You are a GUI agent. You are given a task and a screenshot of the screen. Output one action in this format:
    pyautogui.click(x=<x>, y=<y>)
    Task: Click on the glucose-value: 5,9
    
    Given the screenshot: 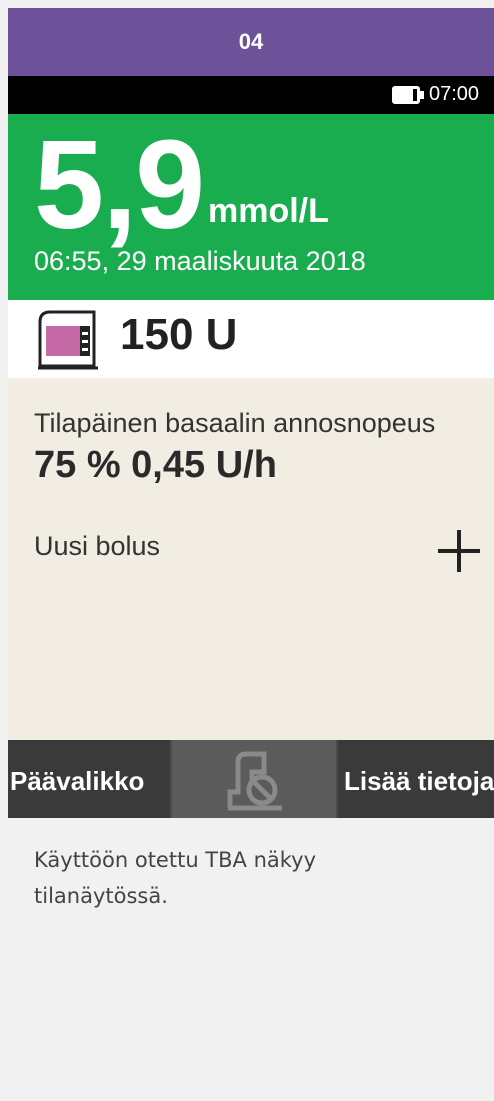 What is the action you would take?
    pyautogui.click(x=119, y=184)
    